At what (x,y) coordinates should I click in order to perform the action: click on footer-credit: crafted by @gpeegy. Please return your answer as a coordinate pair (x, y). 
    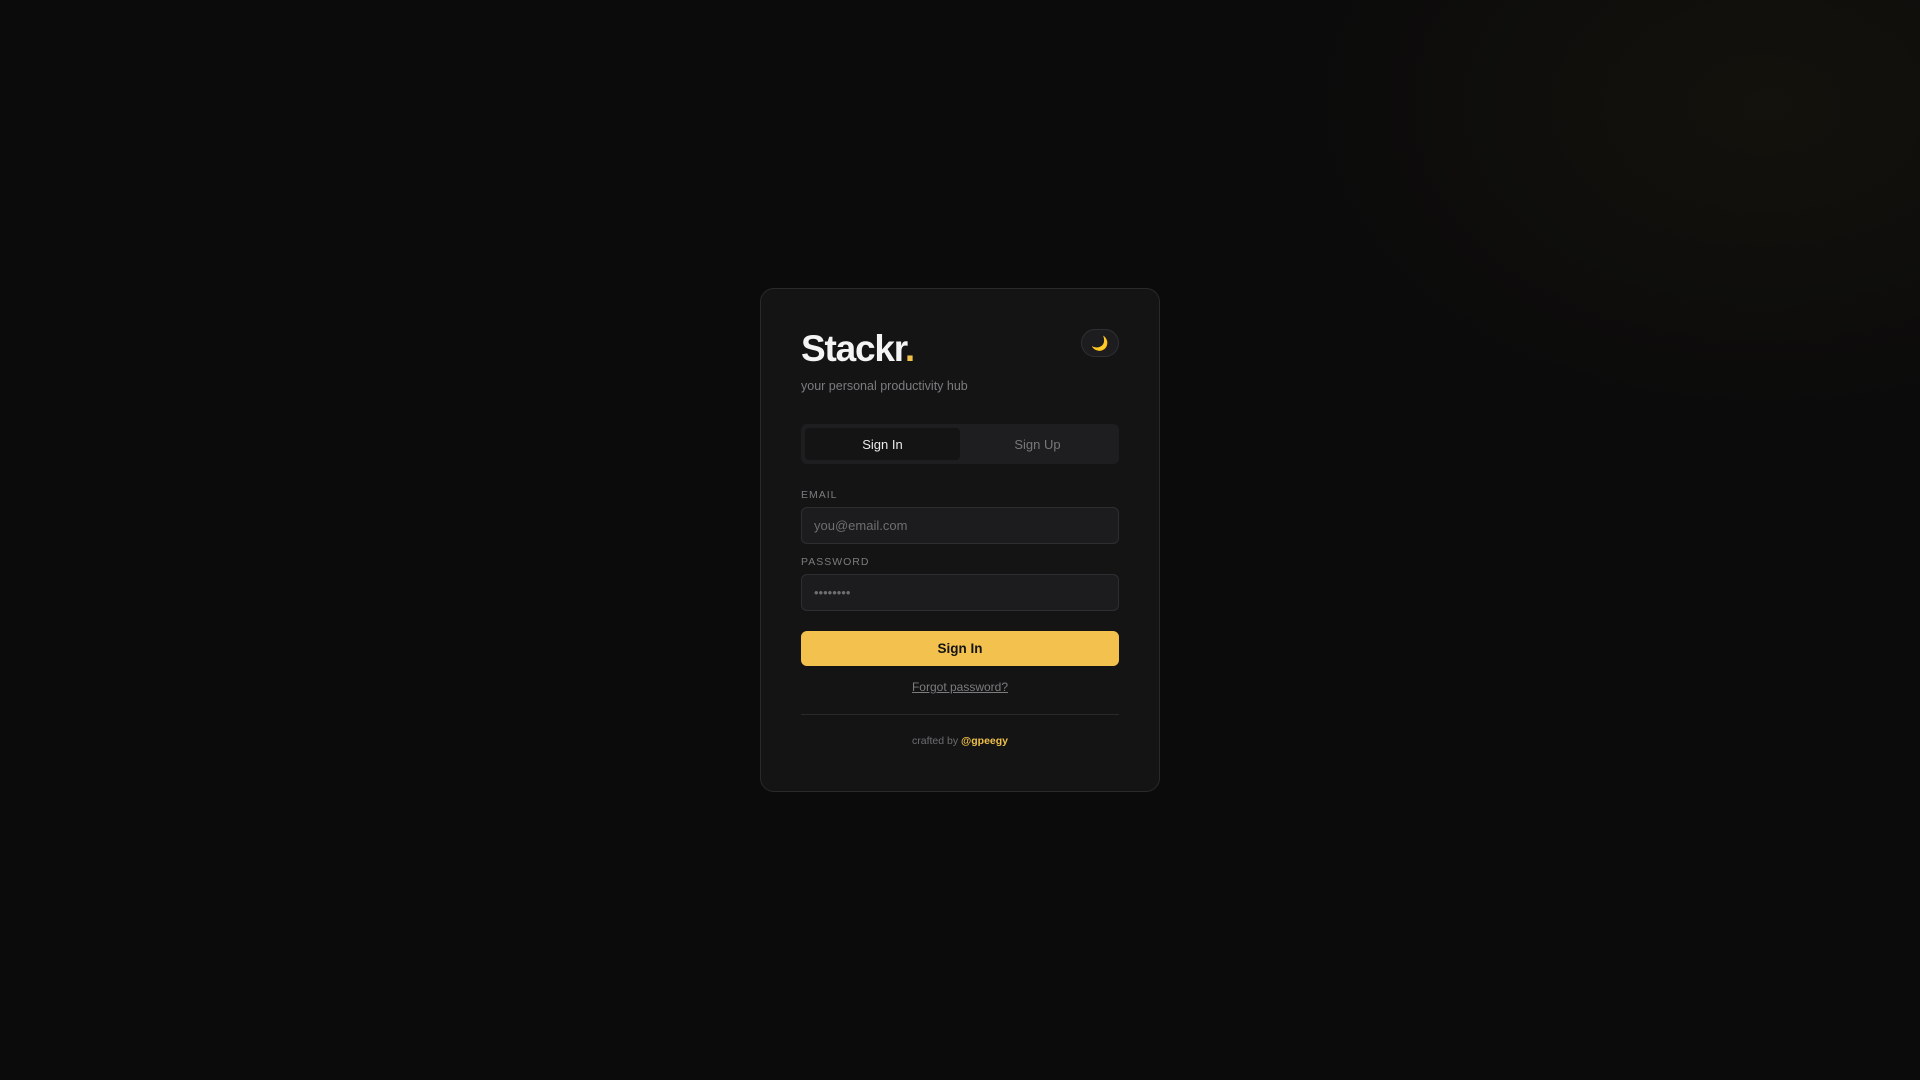
    Looking at the image, I should click on (960, 741).